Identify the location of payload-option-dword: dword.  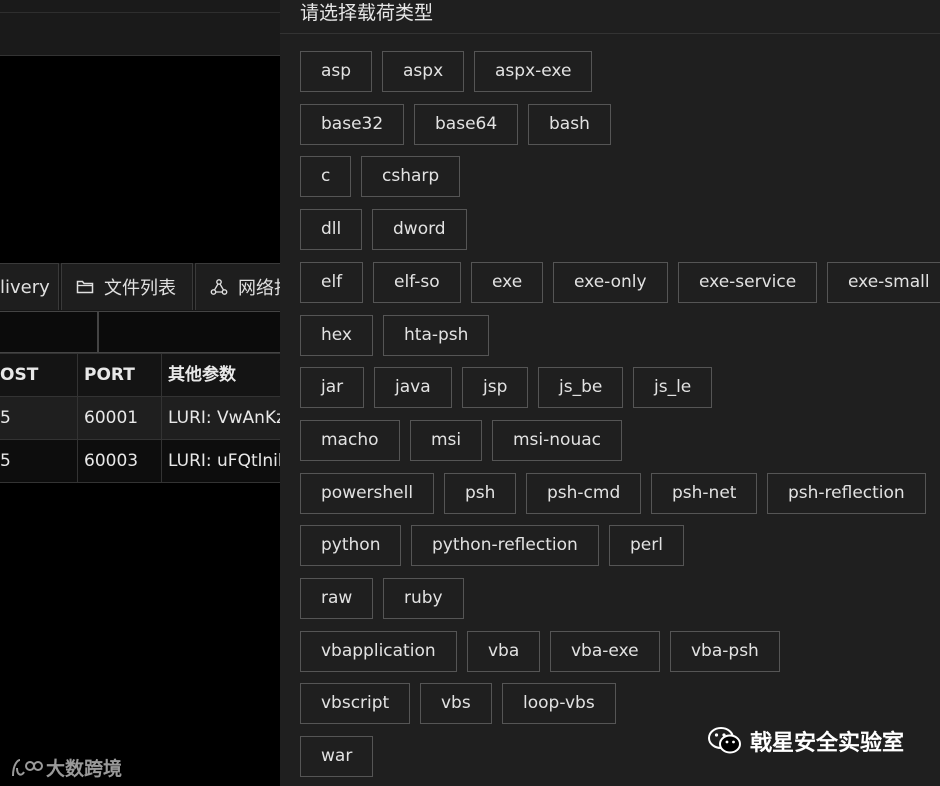
(419, 229).